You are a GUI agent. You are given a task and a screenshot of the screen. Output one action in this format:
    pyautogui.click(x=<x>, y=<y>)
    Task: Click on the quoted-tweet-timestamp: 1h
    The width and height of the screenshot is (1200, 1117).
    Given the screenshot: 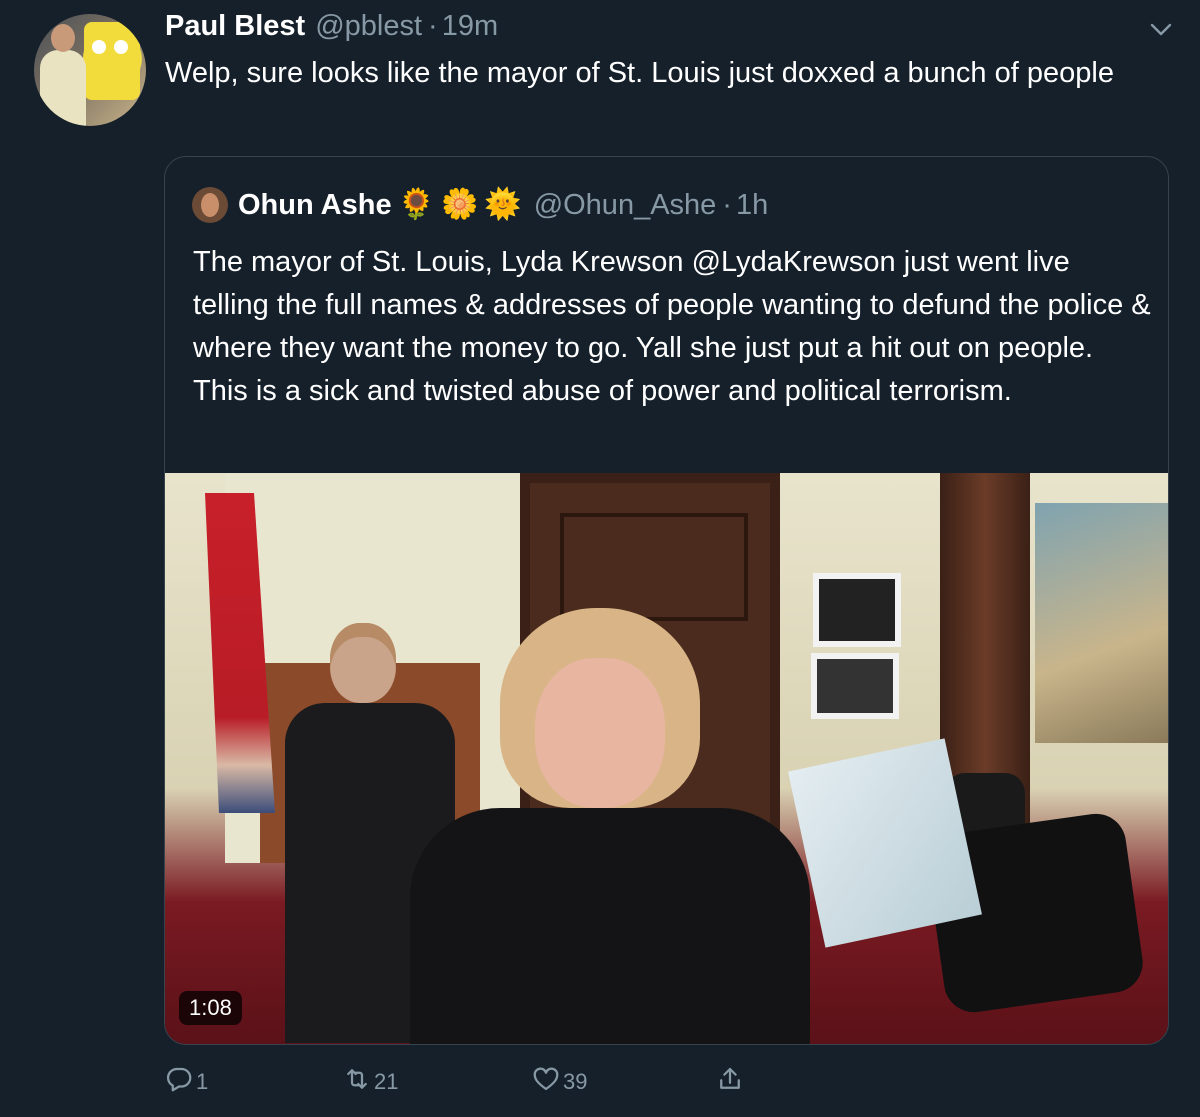 What is the action you would take?
    pyautogui.click(x=752, y=205)
    